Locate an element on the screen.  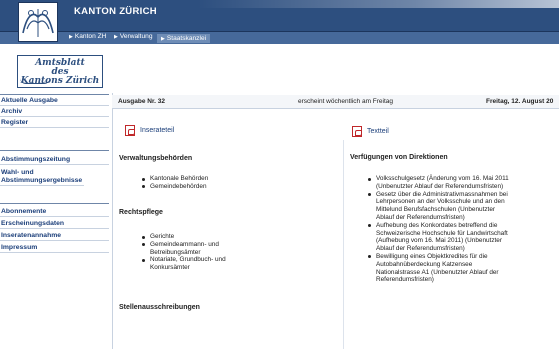
sidebar-separator is located at coordinates (112, 221).